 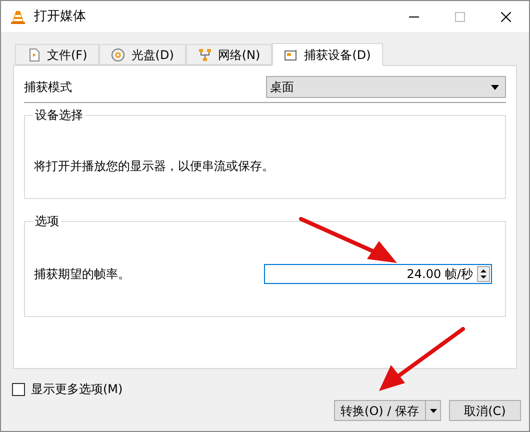 I want to click on capture-mode-dropdown: 桌面, so click(x=386, y=87).